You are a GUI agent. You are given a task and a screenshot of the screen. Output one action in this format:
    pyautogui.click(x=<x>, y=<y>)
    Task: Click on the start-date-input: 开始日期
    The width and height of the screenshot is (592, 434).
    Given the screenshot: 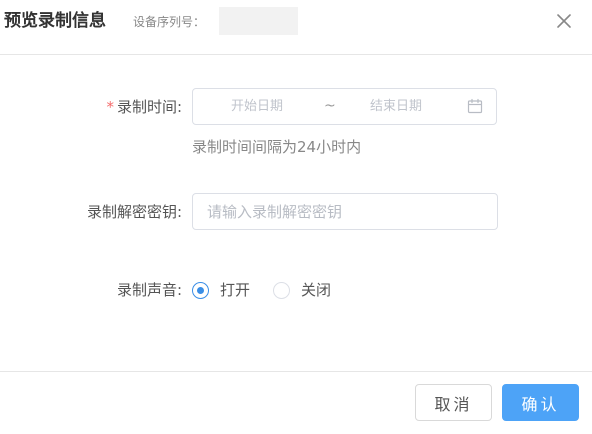 What is the action you would take?
    pyautogui.click(x=257, y=107)
    